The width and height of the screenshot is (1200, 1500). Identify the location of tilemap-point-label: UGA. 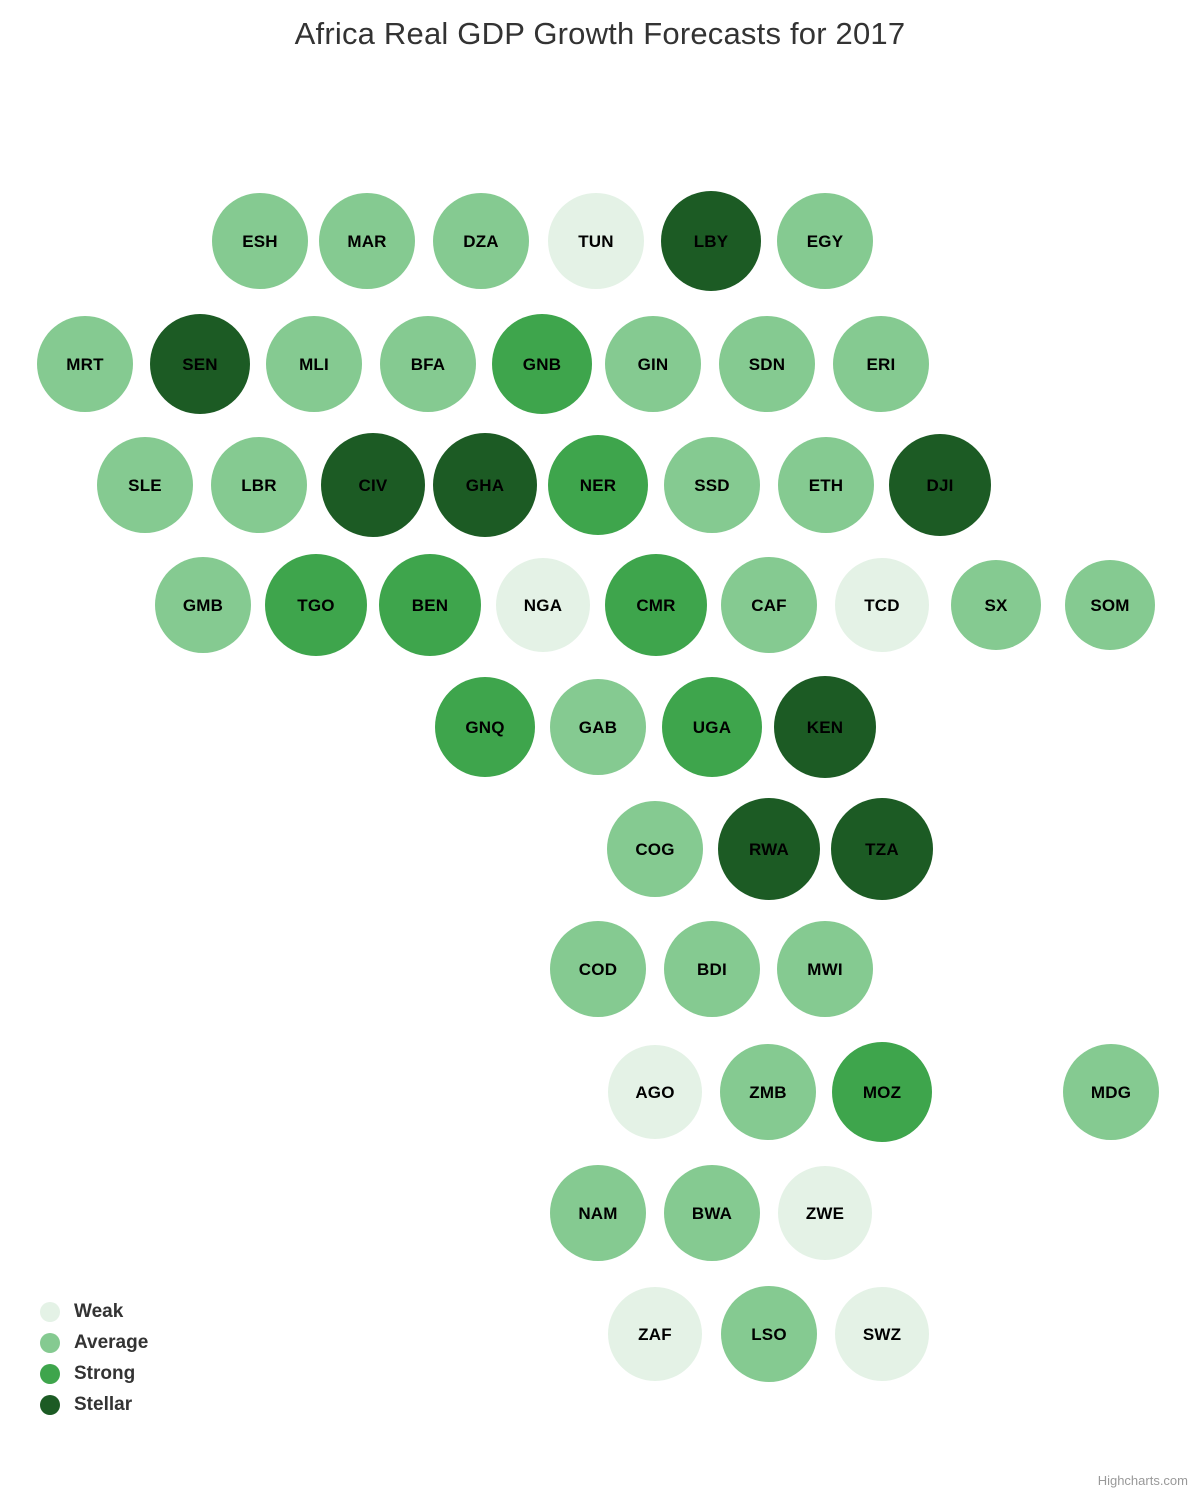
(712, 727).